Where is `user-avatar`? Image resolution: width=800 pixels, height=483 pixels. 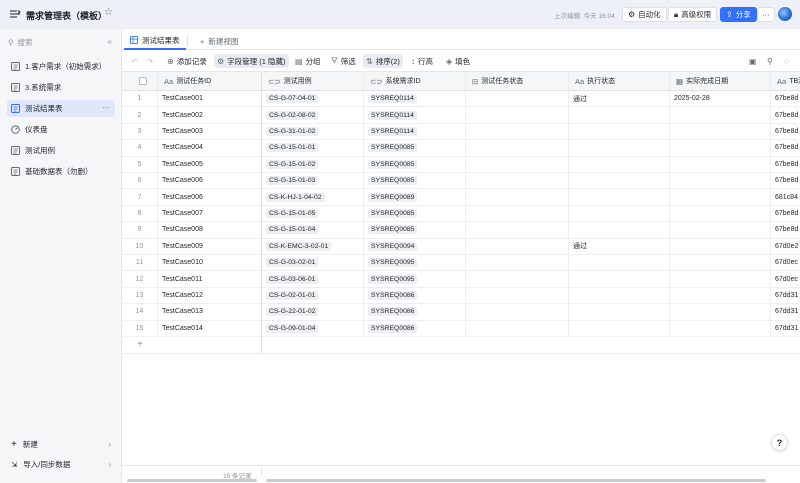 user-avatar is located at coordinates (785, 14).